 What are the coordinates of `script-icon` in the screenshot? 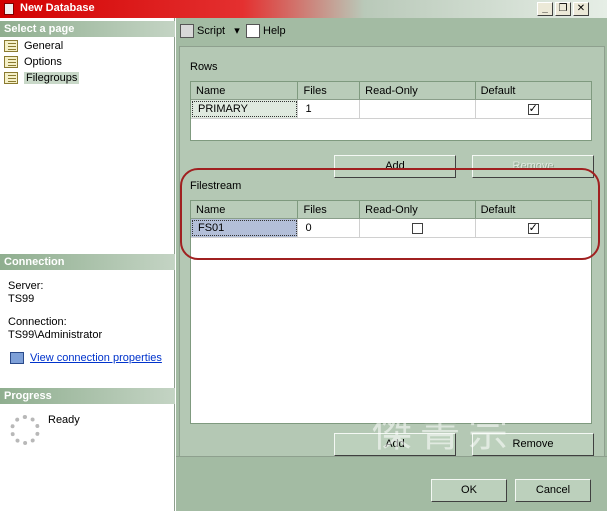 It's located at (187, 31).